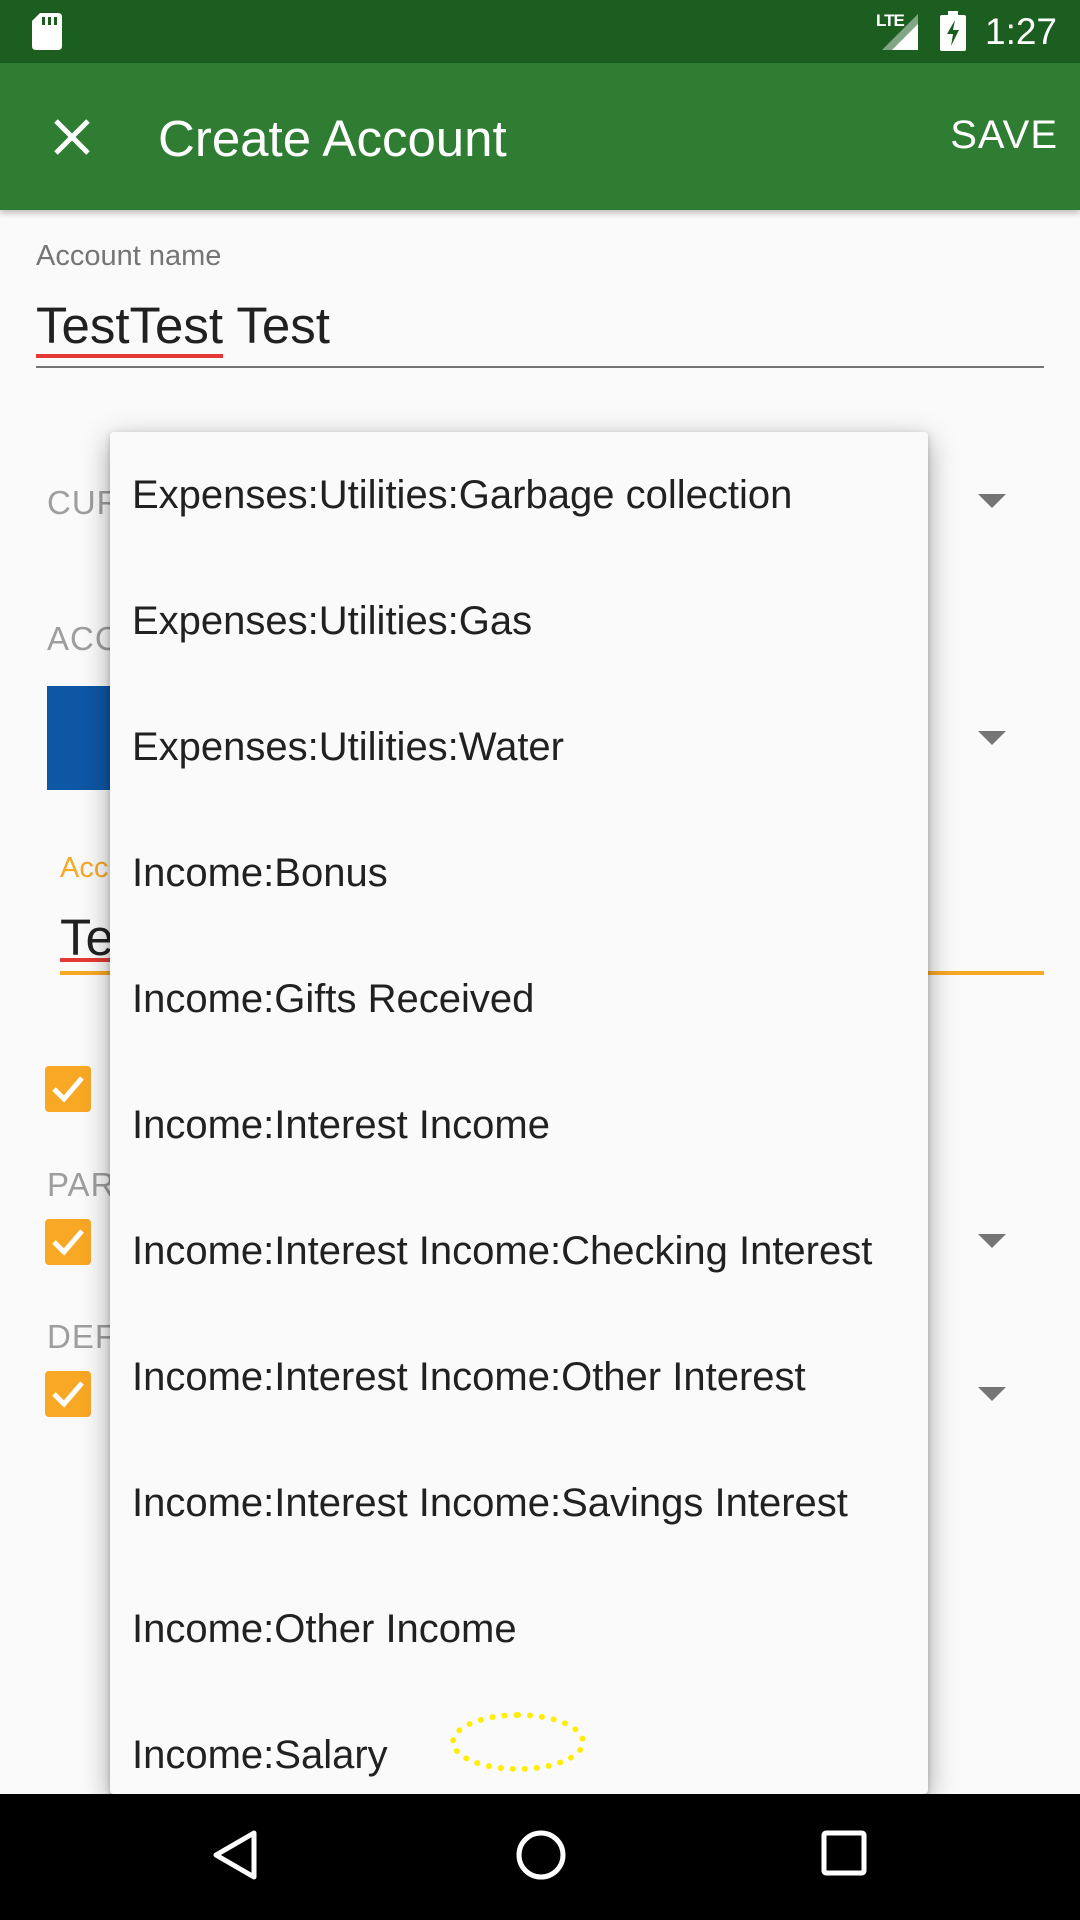 This screenshot has height=1920, width=1080. What do you see at coordinates (540, 136) in the screenshot?
I see `toolbar: Create Account SAVE` at bounding box center [540, 136].